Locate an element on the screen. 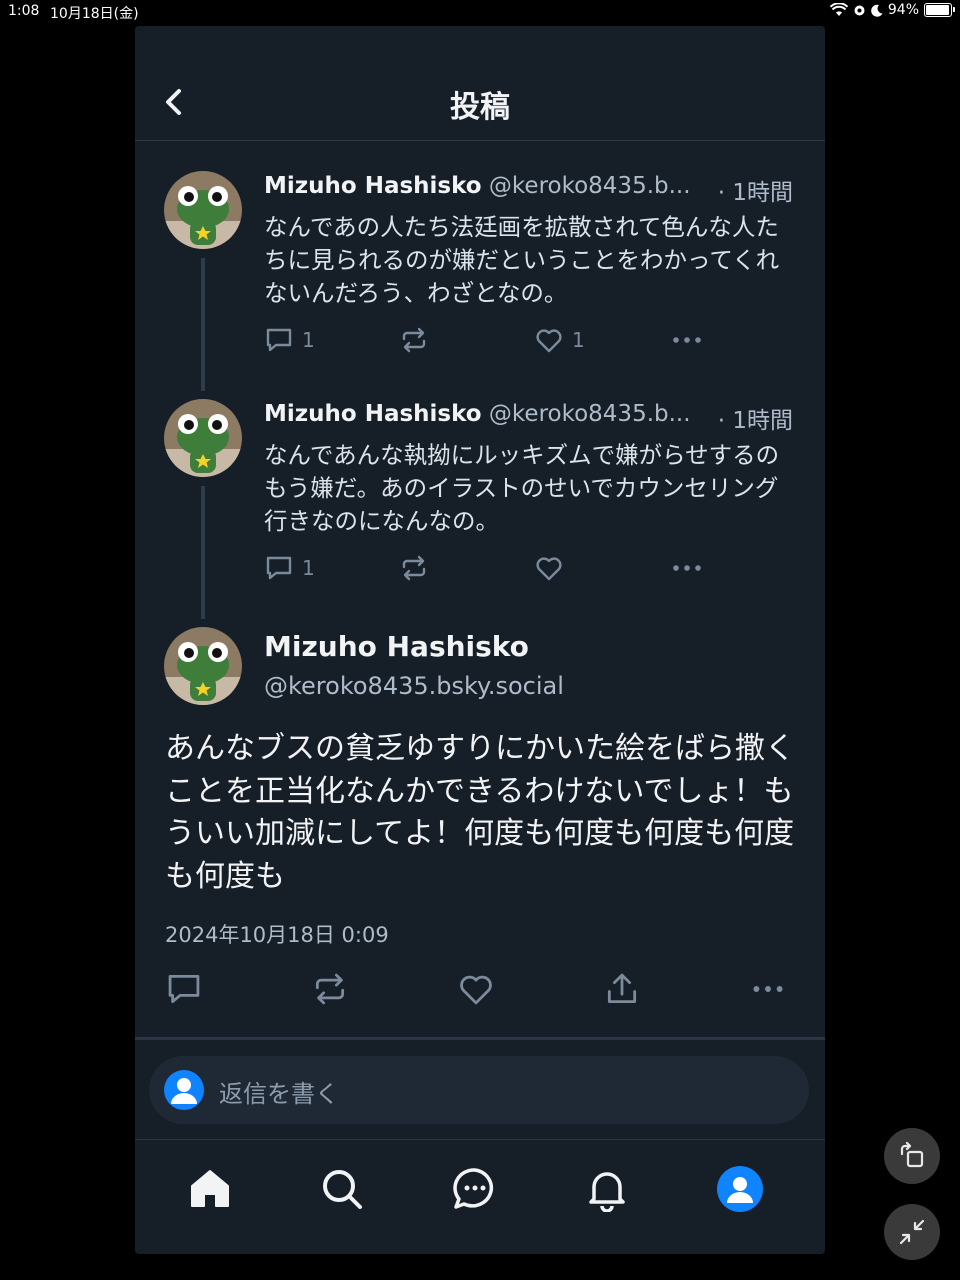 This screenshot has height=1280, width=960. tab-profile is located at coordinates (740, 1189).